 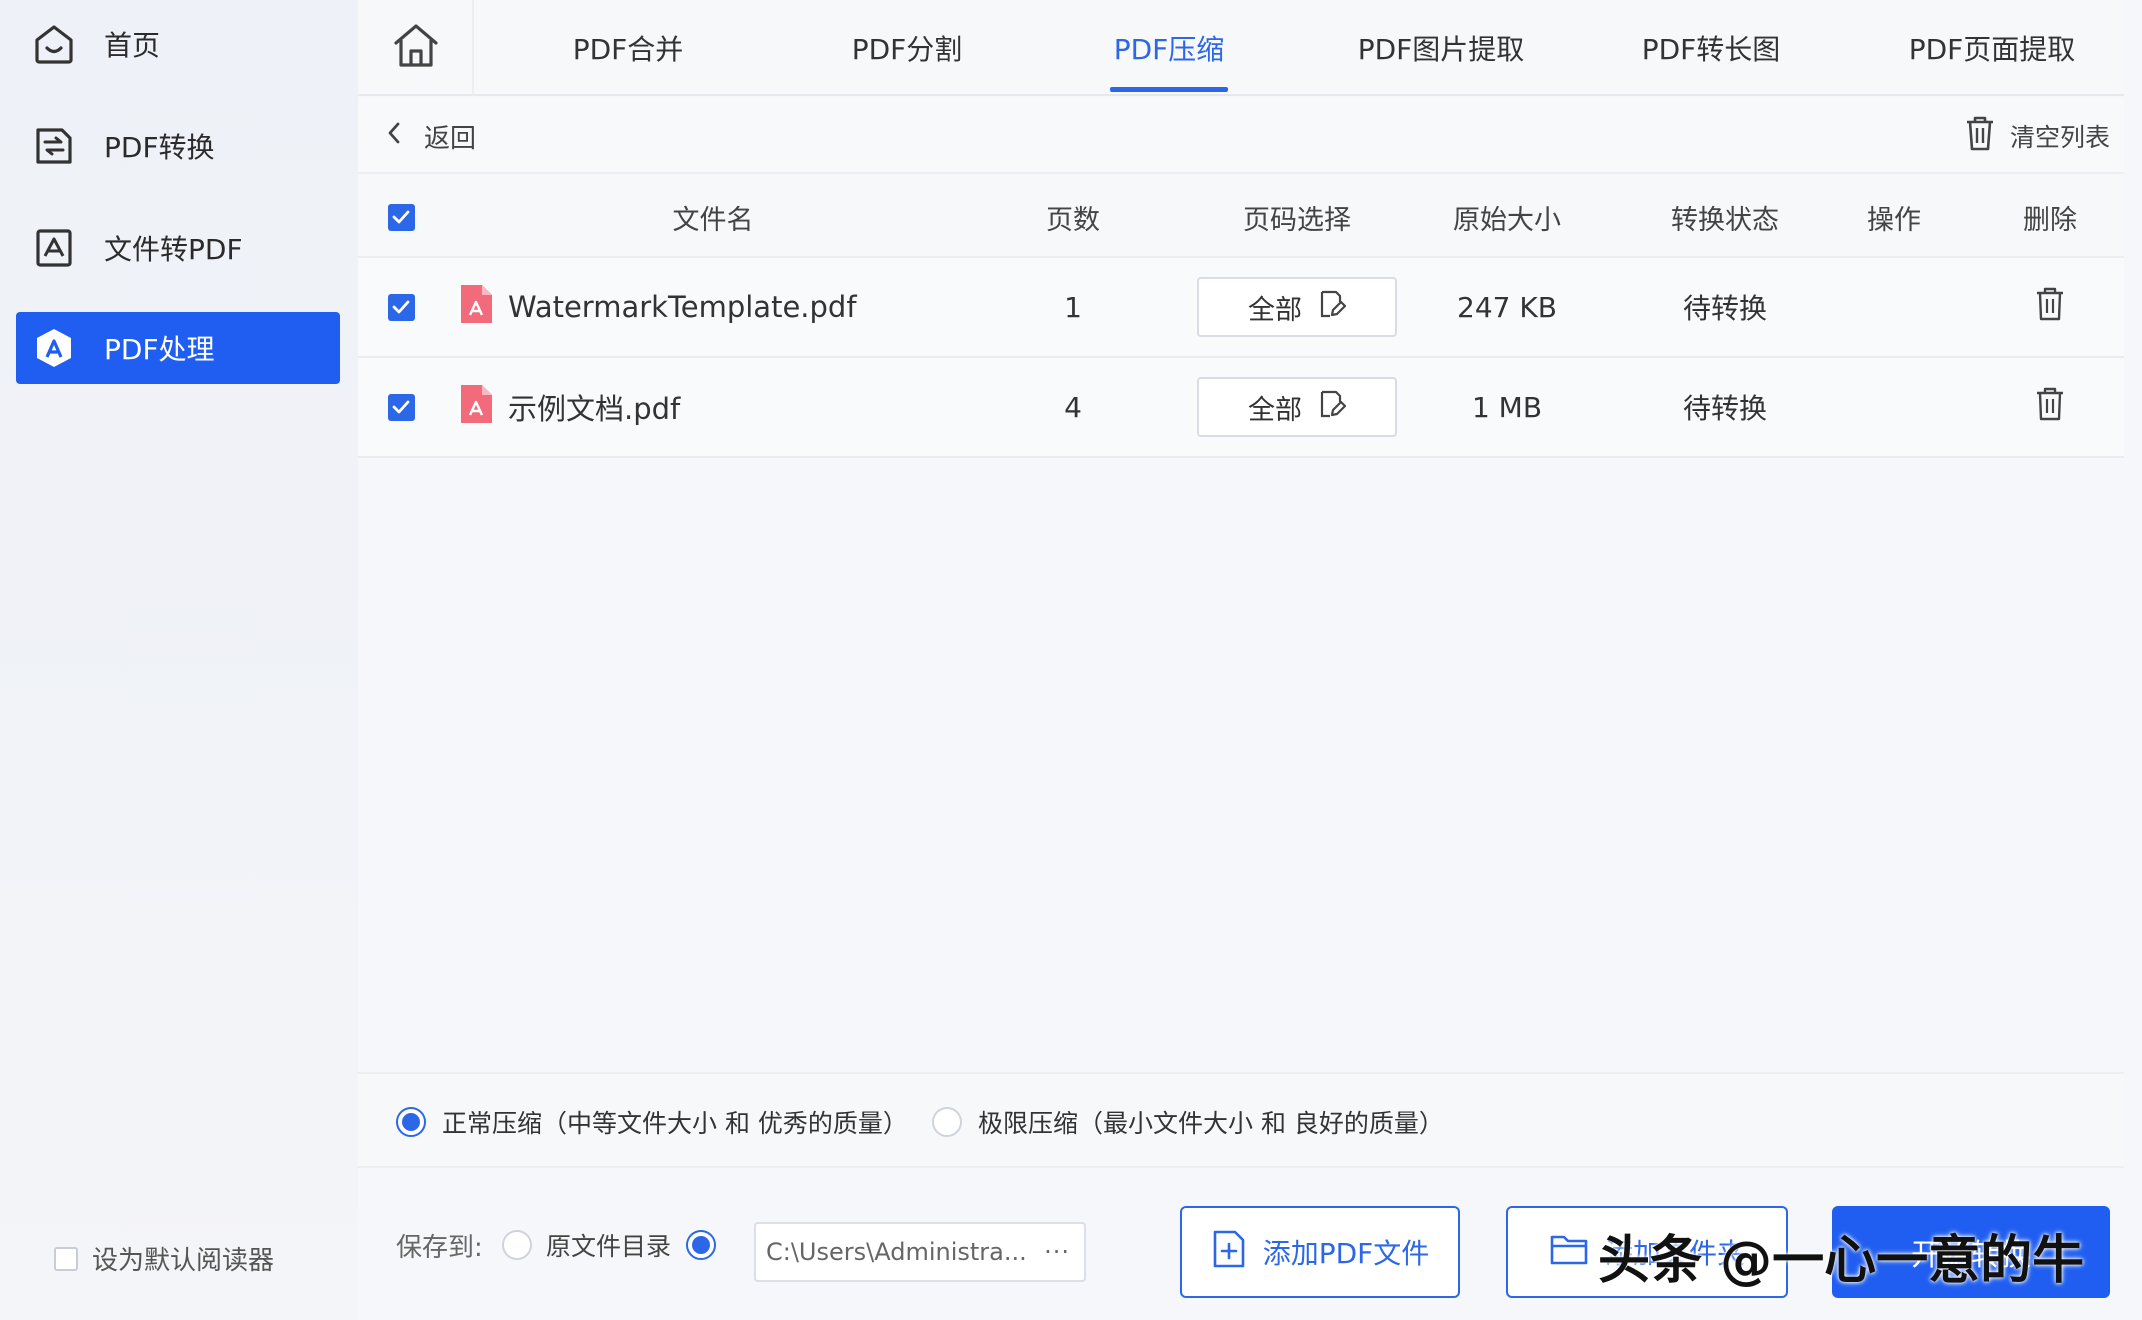 I want to click on header-action: 操作, so click(x=1894, y=220).